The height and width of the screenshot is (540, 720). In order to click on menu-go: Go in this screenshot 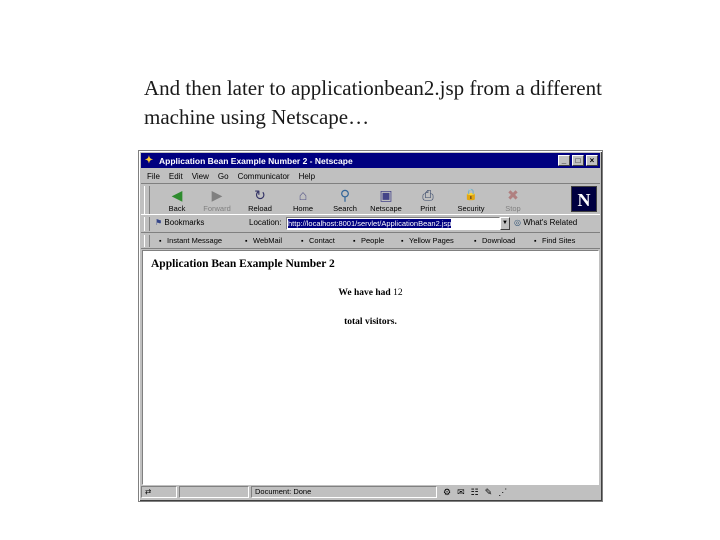, I will do `click(223, 176)`.